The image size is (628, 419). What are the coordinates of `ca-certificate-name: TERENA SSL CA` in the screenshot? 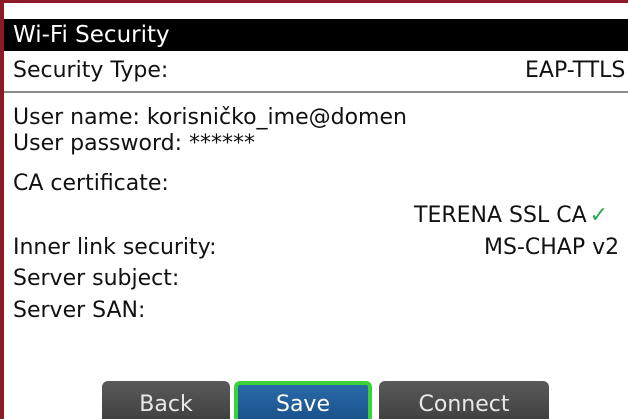 It's located at (500, 215).